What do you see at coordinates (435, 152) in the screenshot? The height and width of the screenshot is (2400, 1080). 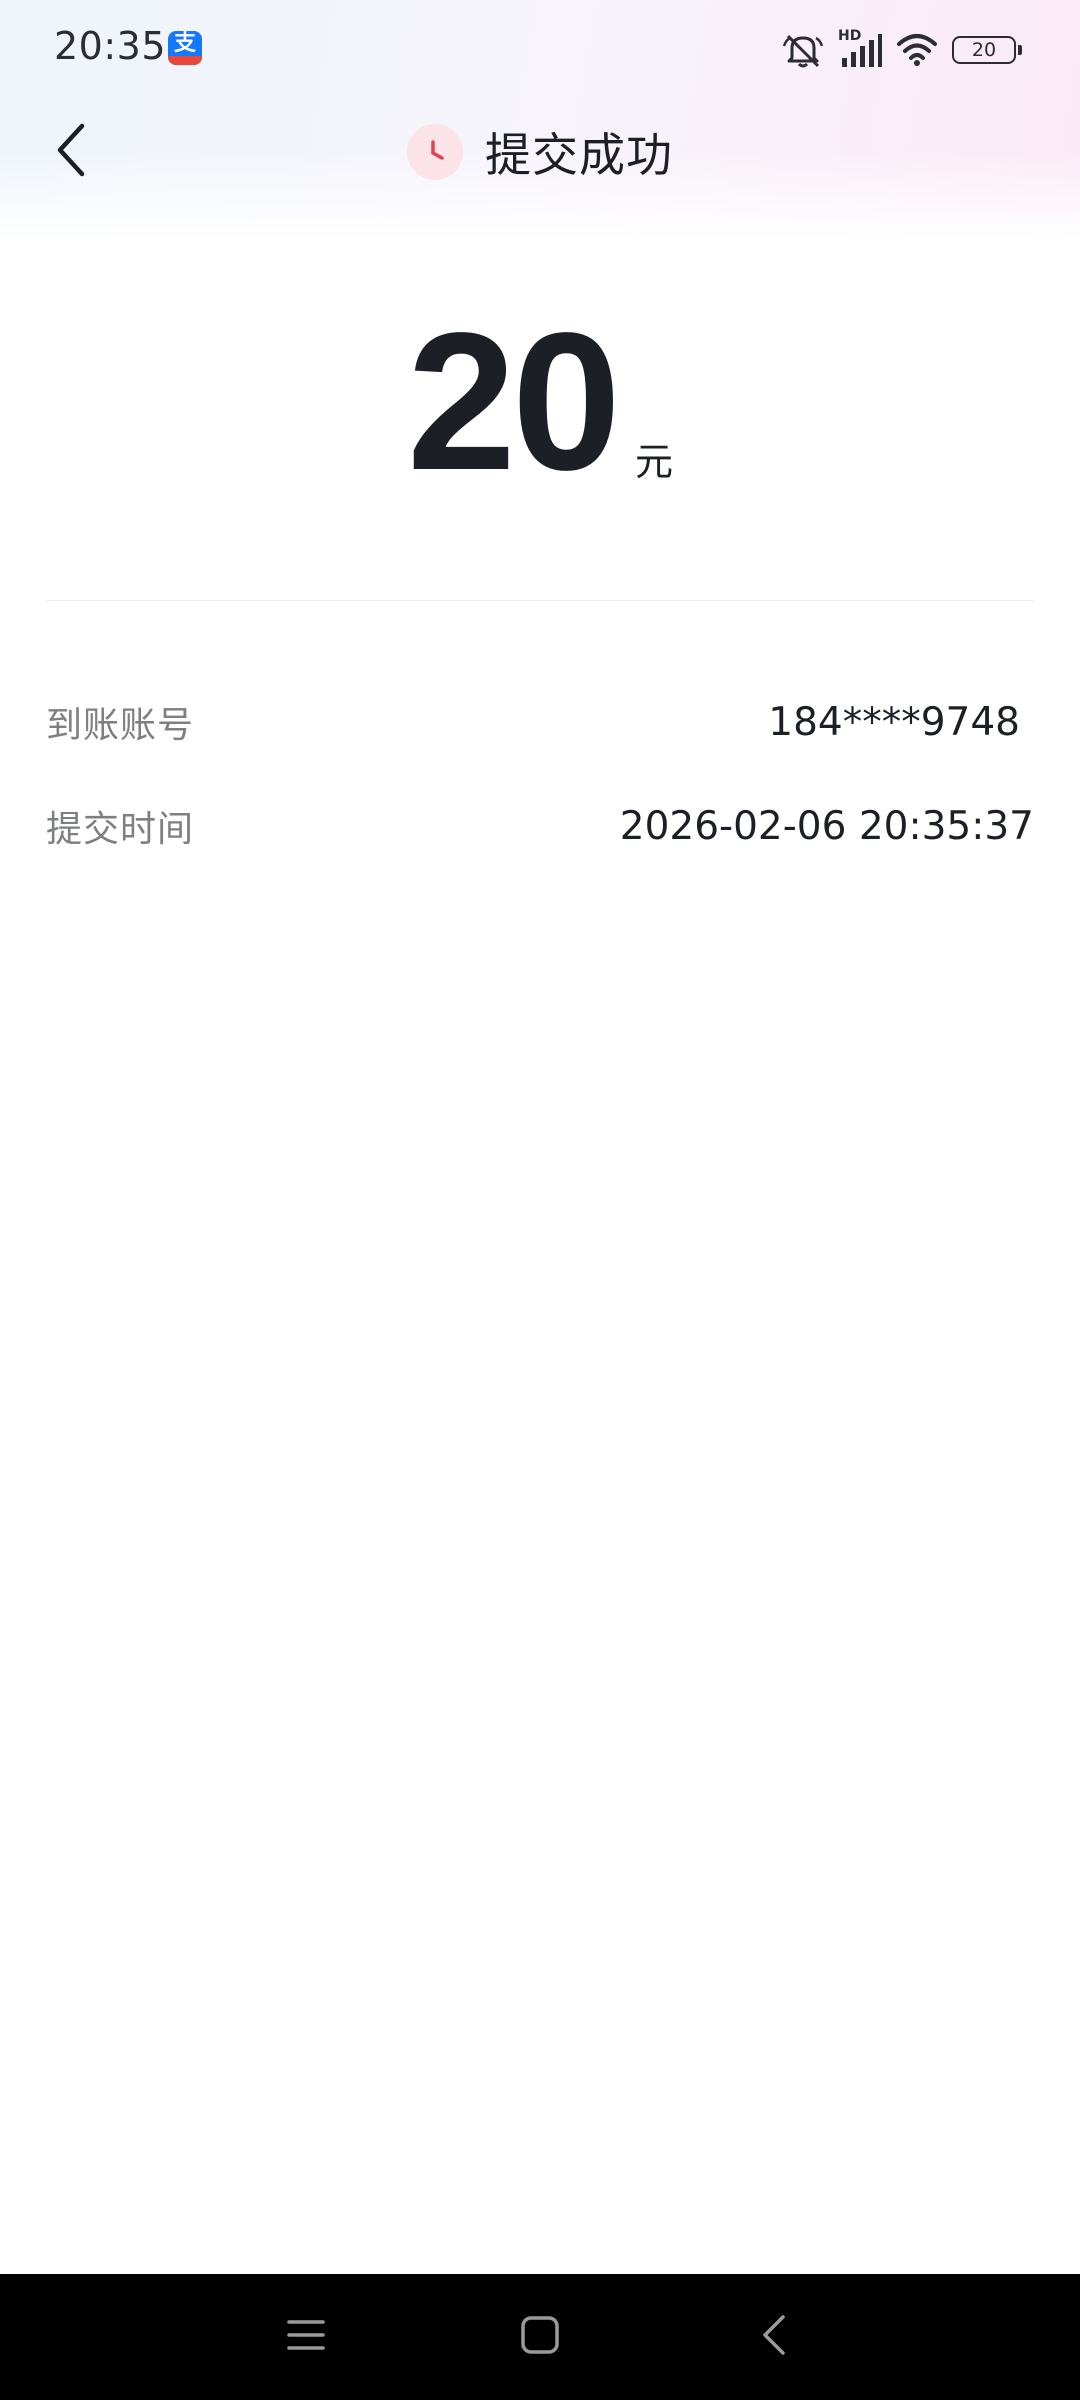 I see `clock-icon` at bounding box center [435, 152].